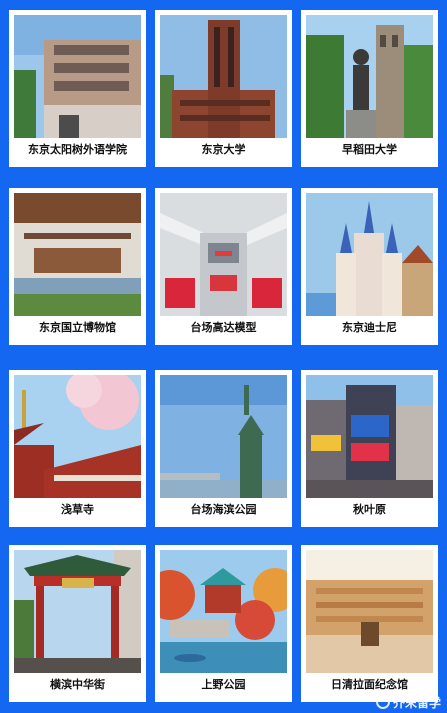 Image resolution: width=447 pixels, height=713 pixels. Describe the element at coordinates (223, 327) in the screenshot. I see `card-label: 台场高达模型` at that location.